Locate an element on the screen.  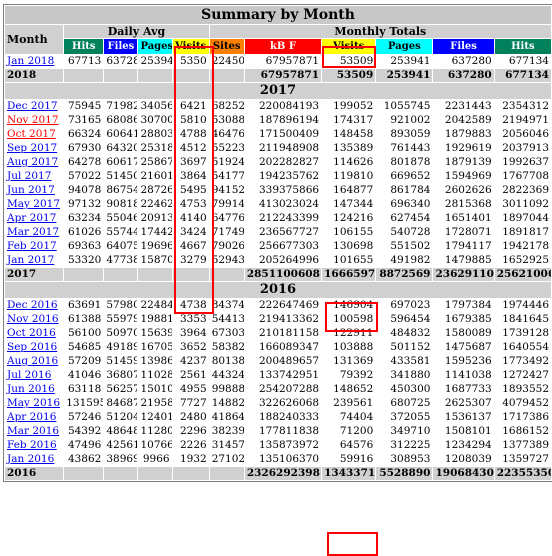
month-link: Feb 2016 is located at coordinates (32, 445).